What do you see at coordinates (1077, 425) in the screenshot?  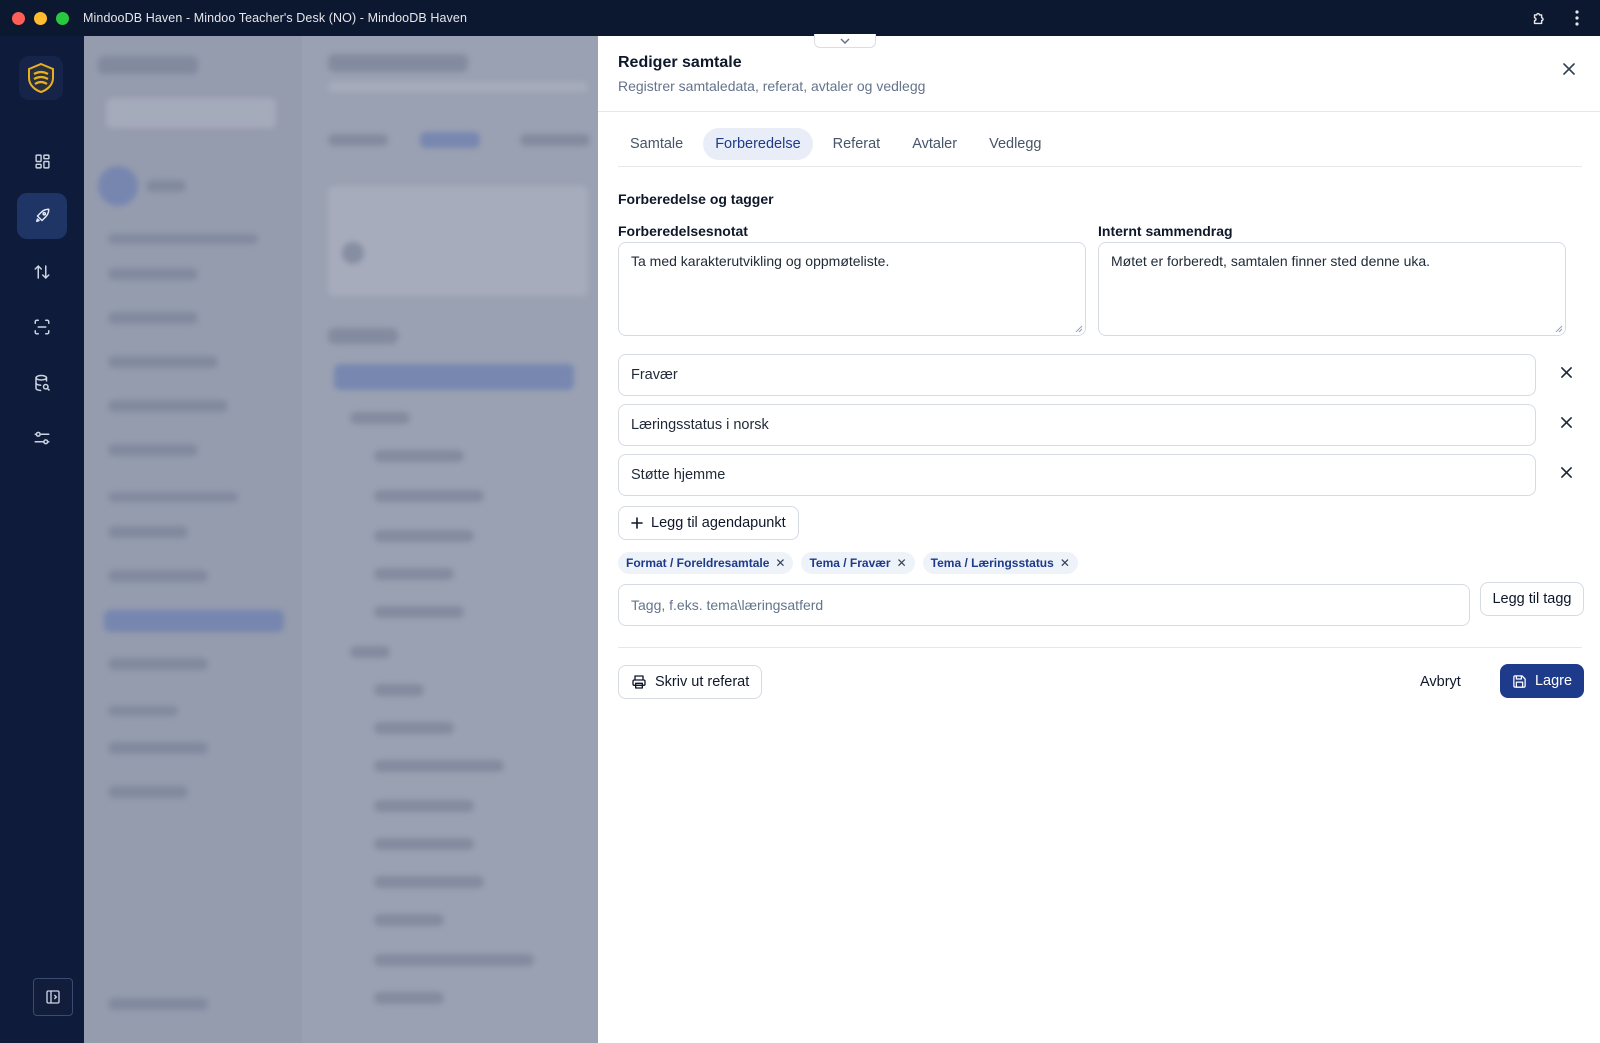 I see `agenda-item-input: Læringsstatus i norsk` at bounding box center [1077, 425].